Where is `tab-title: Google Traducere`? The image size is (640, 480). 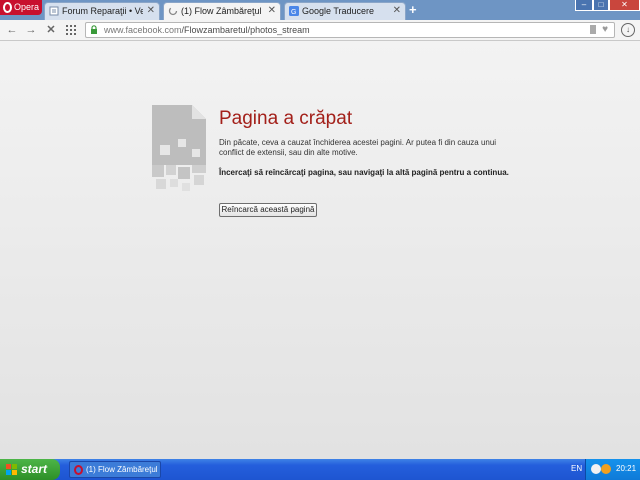
tab-title: Google Traducere is located at coordinates (338, 11).